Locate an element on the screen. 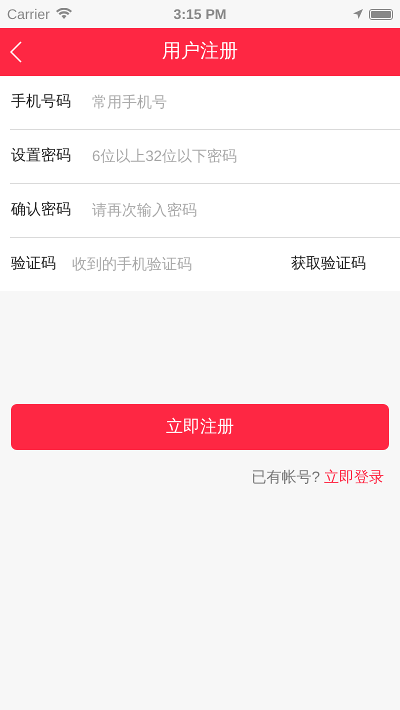 The width and height of the screenshot is (400, 710). login-prompt: 已有帐号? is located at coordinates (286, 478).